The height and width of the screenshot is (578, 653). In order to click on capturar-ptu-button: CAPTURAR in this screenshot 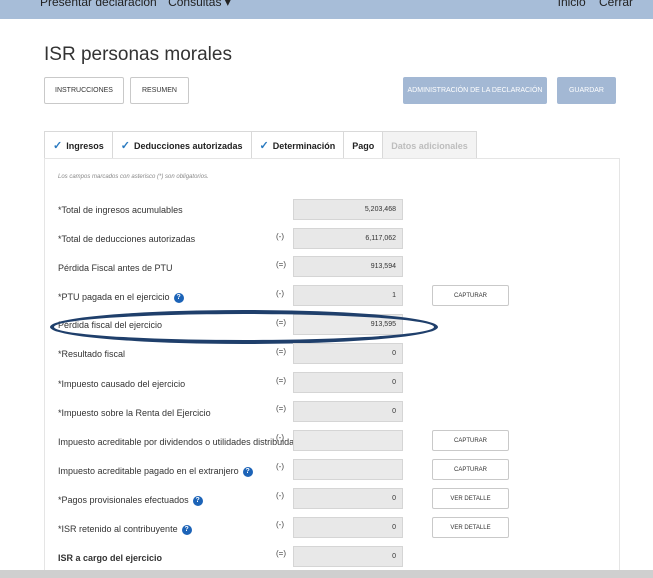, I will do `click(470, 295)`.